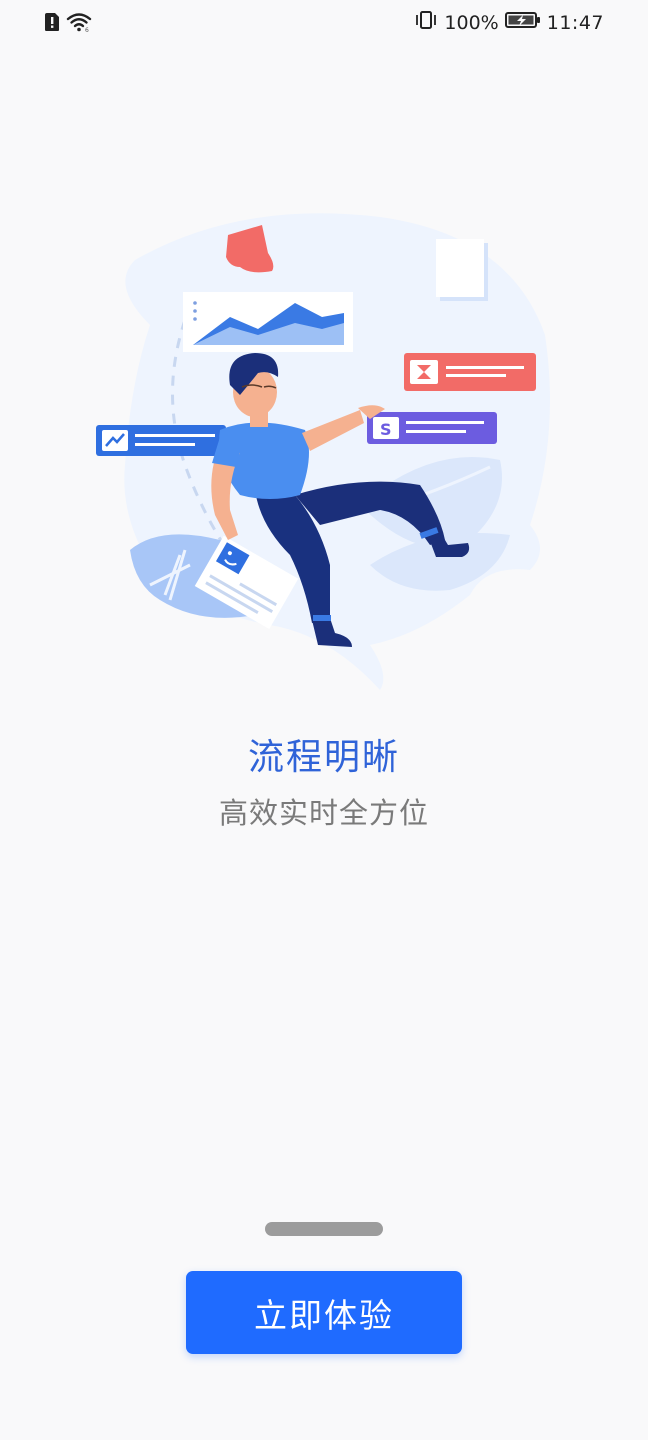  What do you see at coordinates (323, 813) in the screenshot?
I see `onboarding-subtitle: 高效实时全方位` at bounding box center [323, 813].